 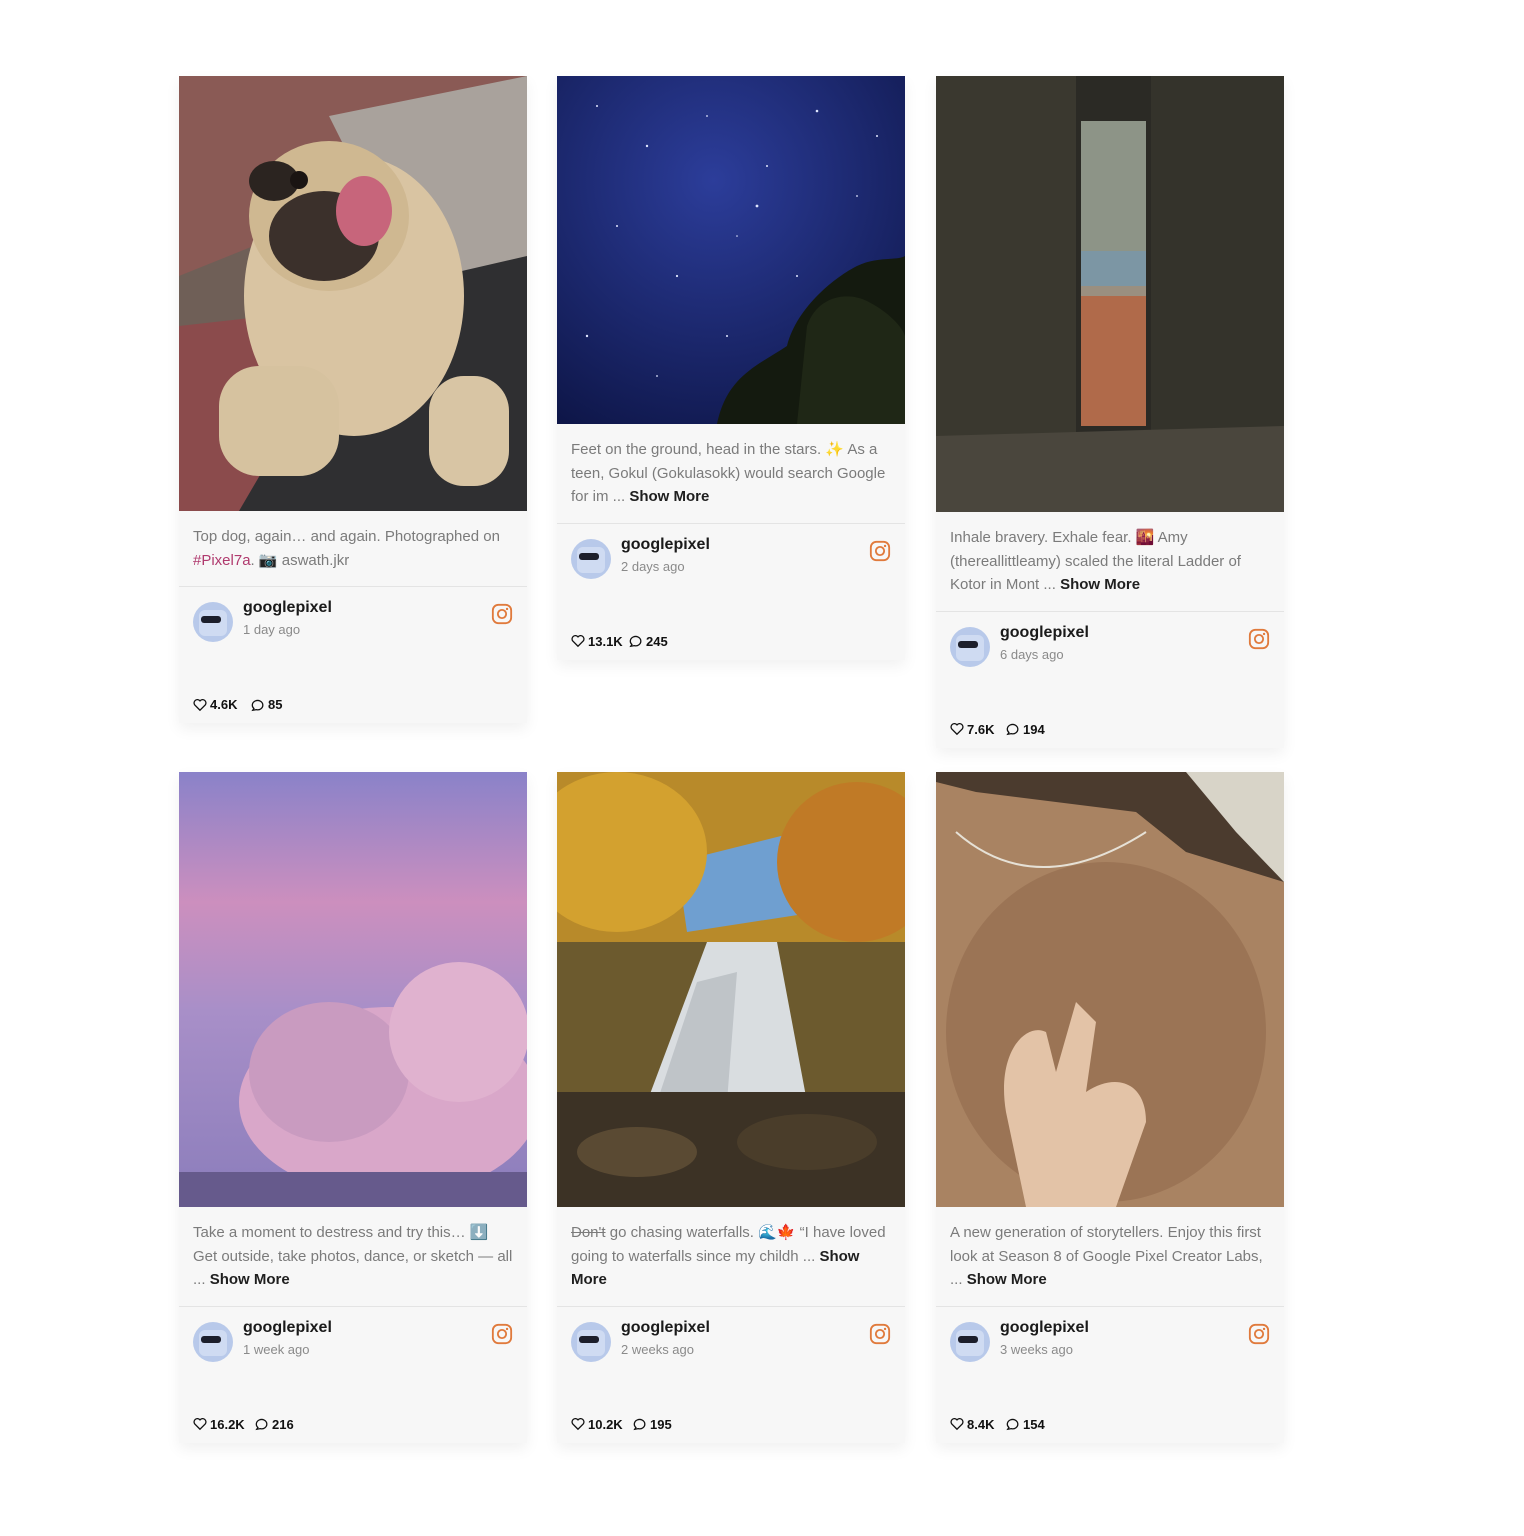 What do you see at coordinates (731, 628) in the screenshot?
I see `post-stats: 13.1K 245` at bounding box center [731, 628].